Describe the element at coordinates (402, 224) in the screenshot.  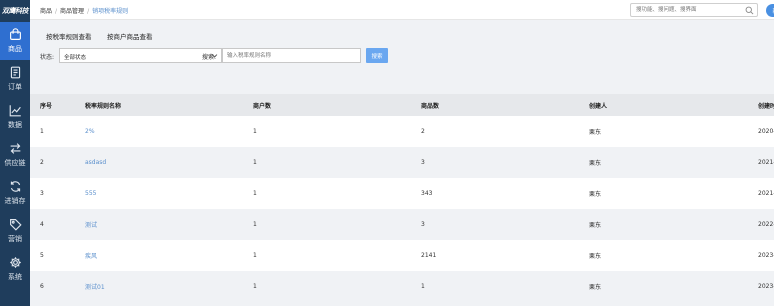
I see `table-row: 4 测试 1 3 栗东 2022-` at that location.